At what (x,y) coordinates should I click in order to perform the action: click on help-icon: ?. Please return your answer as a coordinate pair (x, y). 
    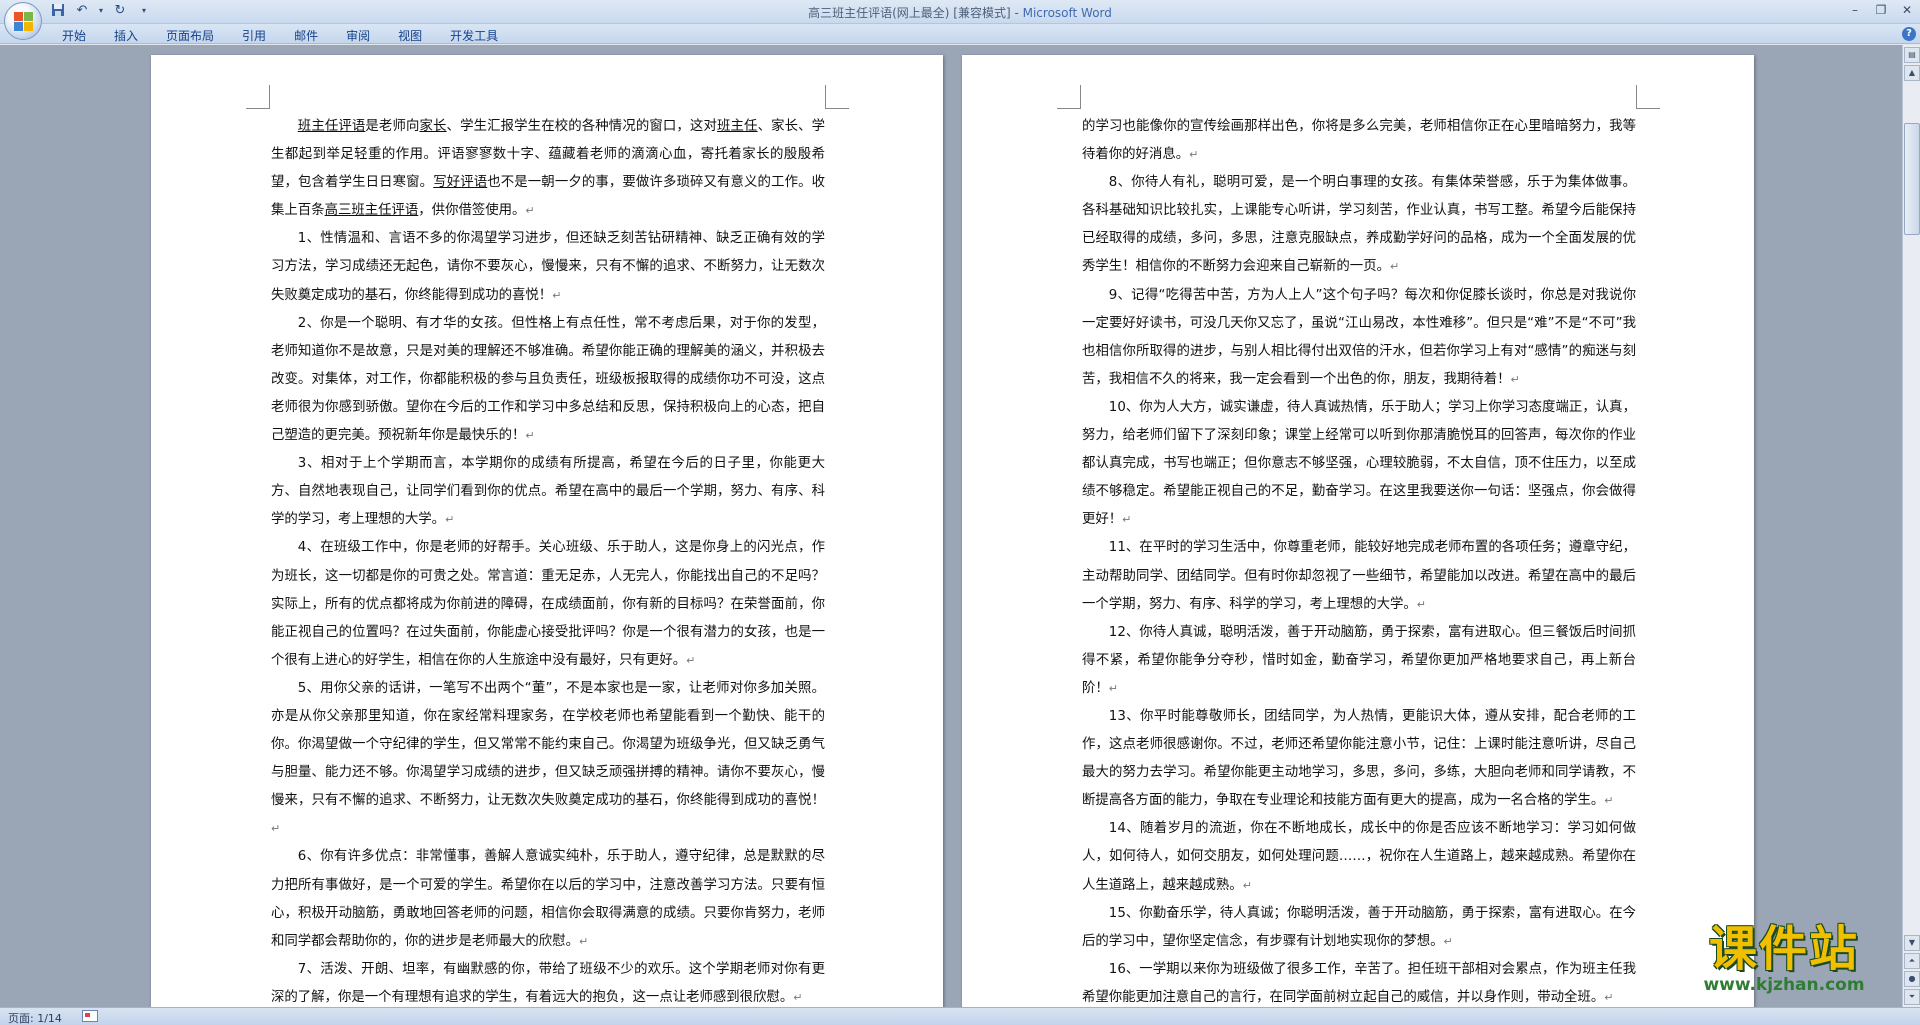
    Looking at the image, I should click on (1909, 34).